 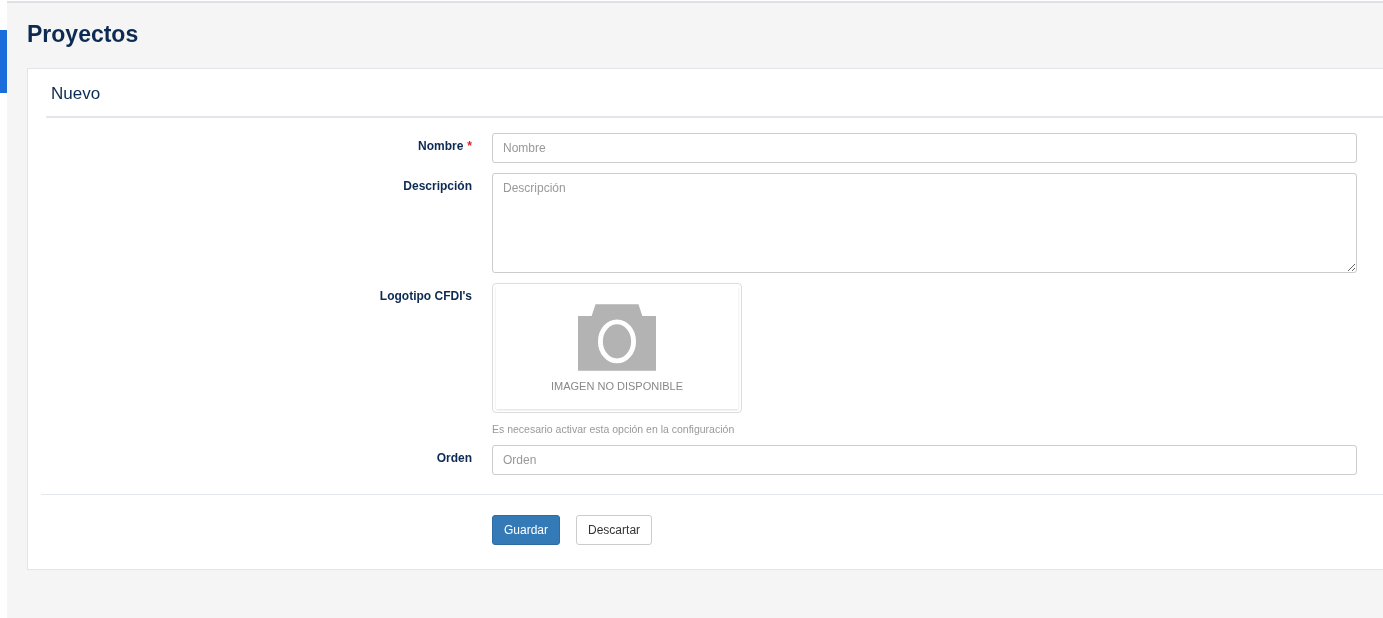 What do you see at coordinates (83, 34) in the screenshot?
I see `page-title: Proyectos` at bounding box center [83, 34].